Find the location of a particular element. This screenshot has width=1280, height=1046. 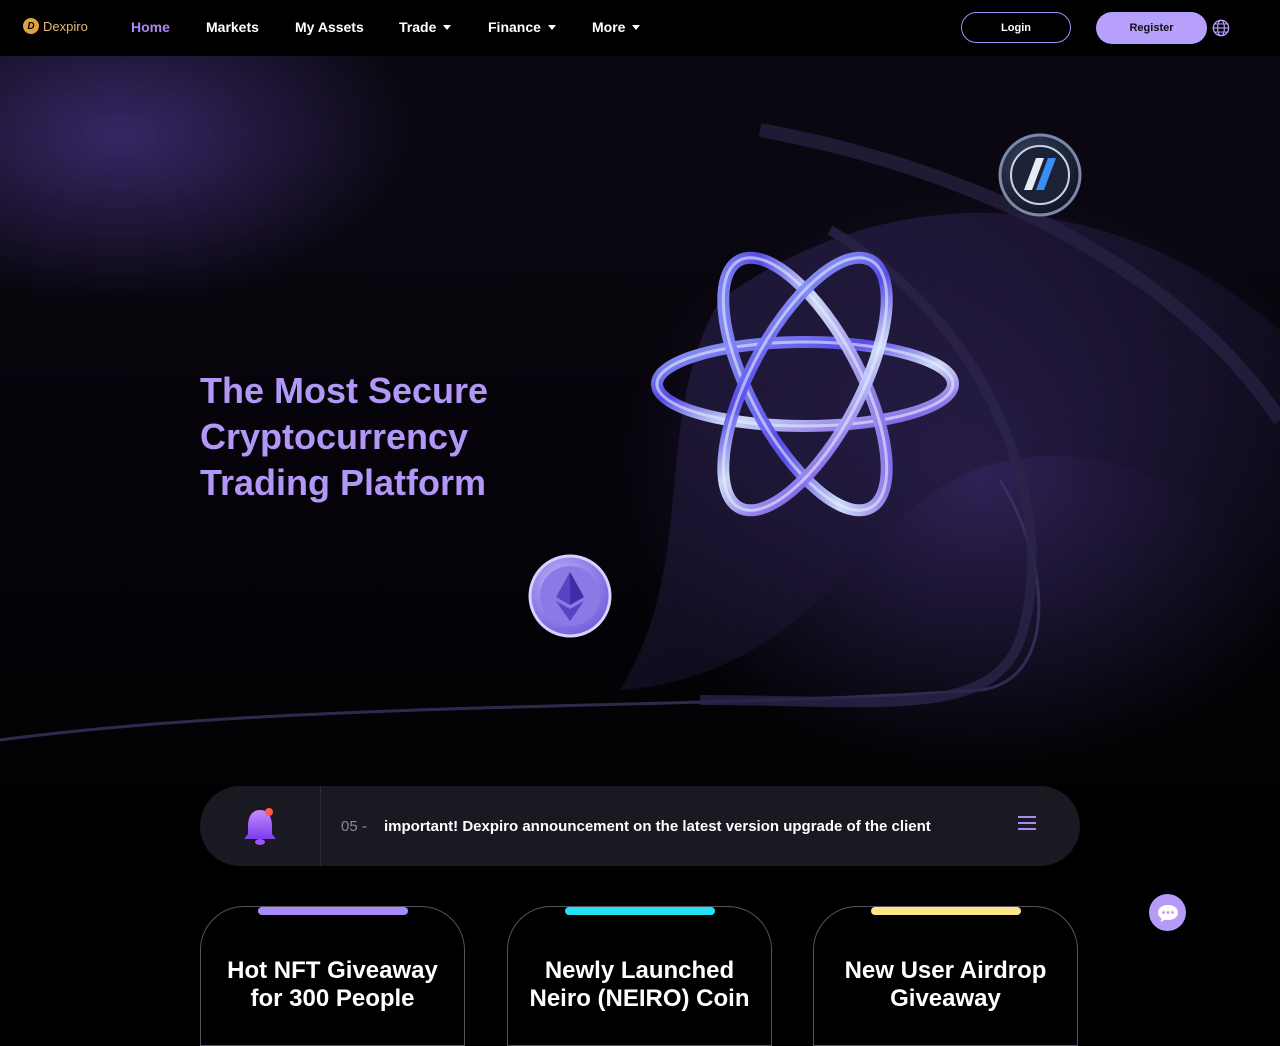

nav-item-label: My Assets is located at coordinates (329, 27).